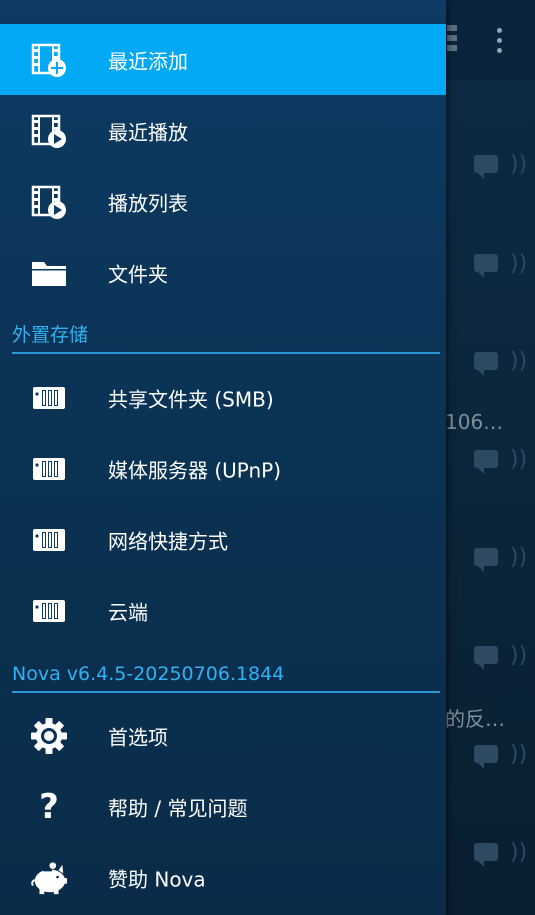  Describe the element at coordinates (501, 42) in the screenshot. I see `more-options-icon` at that location.